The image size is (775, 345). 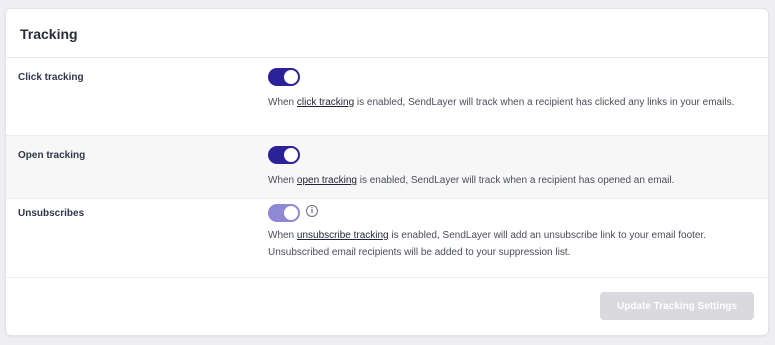 What do you see at coordinates (49, 34) in the screenshot?
I see `card-title: Tracking` at bounding box center [49, 34].